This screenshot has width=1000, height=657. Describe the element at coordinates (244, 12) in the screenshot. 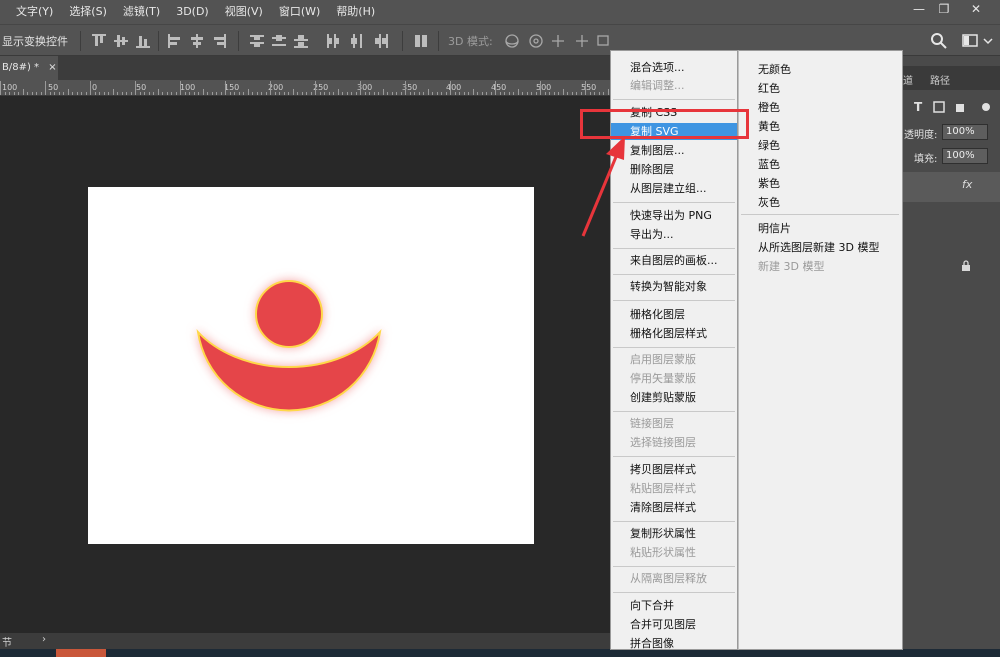

I see `menu-view: 视图(V)` at that location.